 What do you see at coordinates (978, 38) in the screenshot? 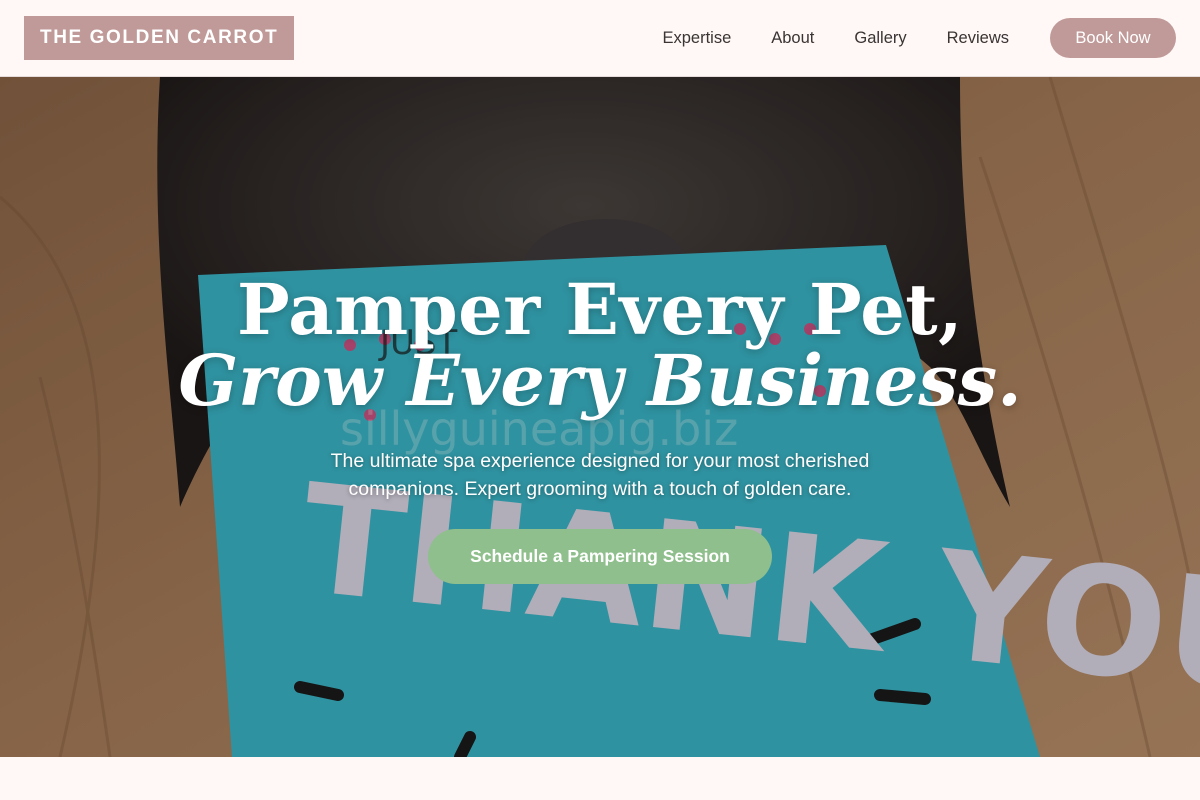
I see `nav-link-reviews: Reviews` at bounding box center [978, 38].